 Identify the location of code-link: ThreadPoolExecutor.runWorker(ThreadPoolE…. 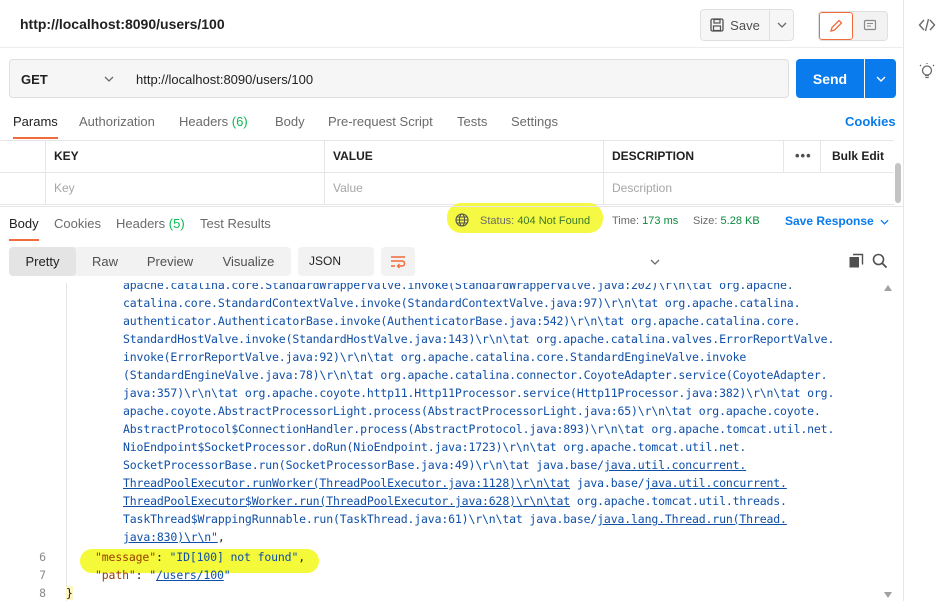
(346, 483).